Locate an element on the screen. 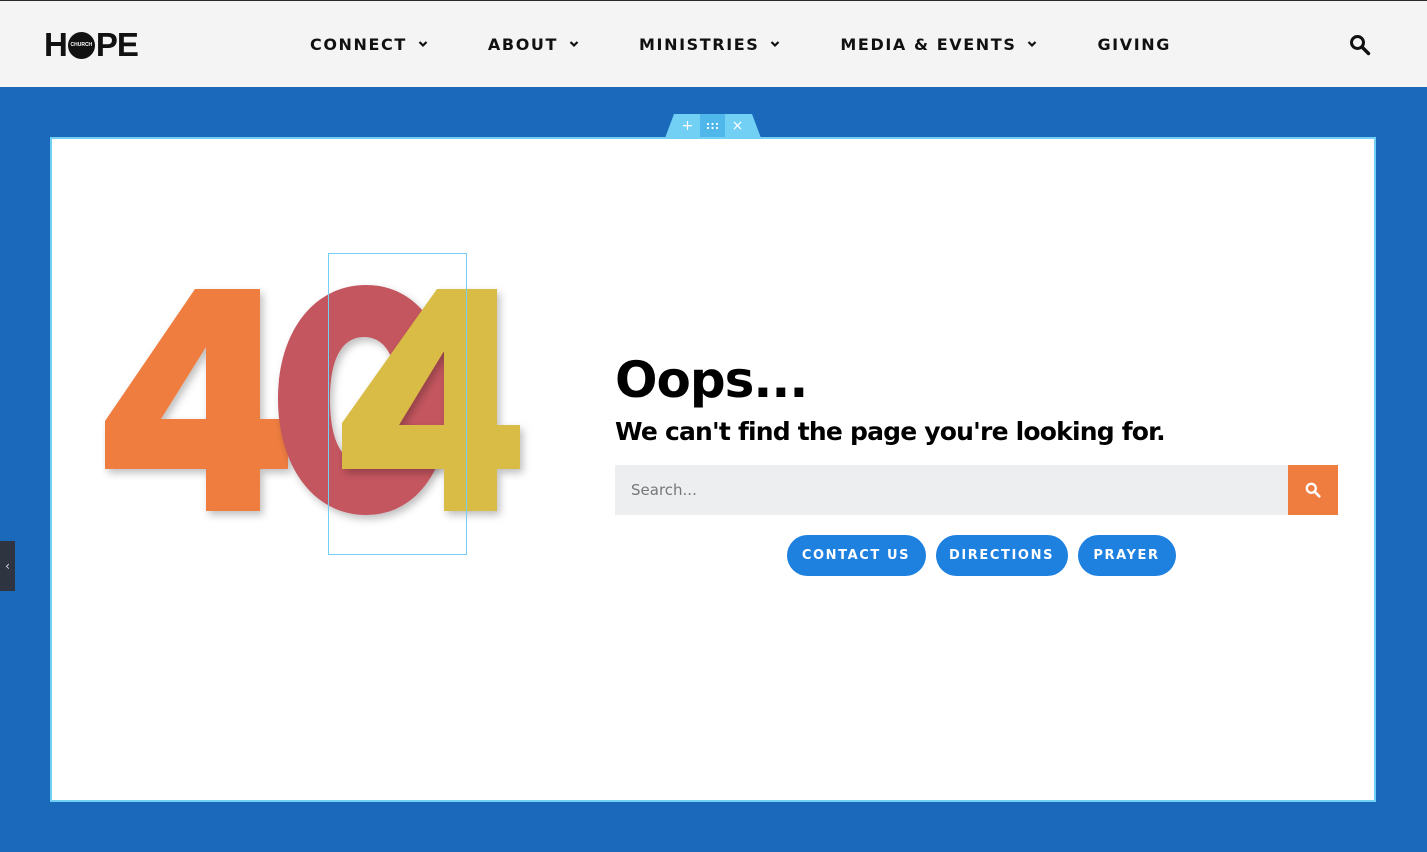  search-form is located at coordinates (976, 490).